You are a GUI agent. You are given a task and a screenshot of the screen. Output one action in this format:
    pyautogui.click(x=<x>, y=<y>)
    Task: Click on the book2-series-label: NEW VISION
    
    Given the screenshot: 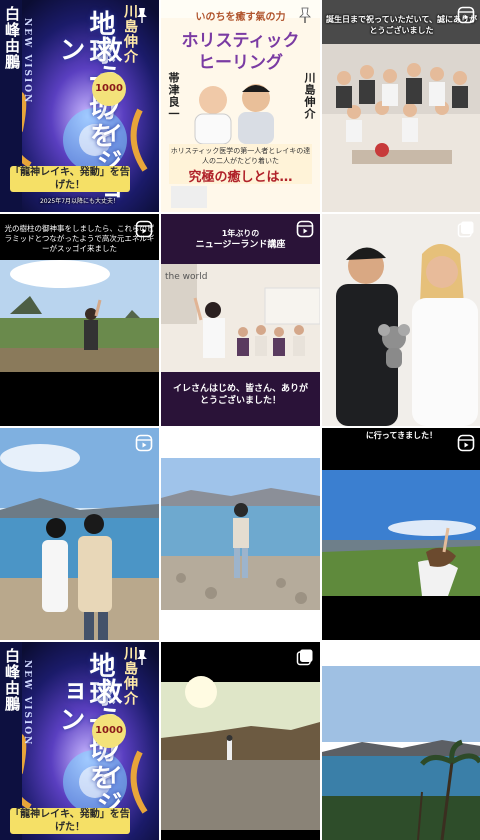 What is the action you would take?
    pyautogui.click(x=27, y=703)
    